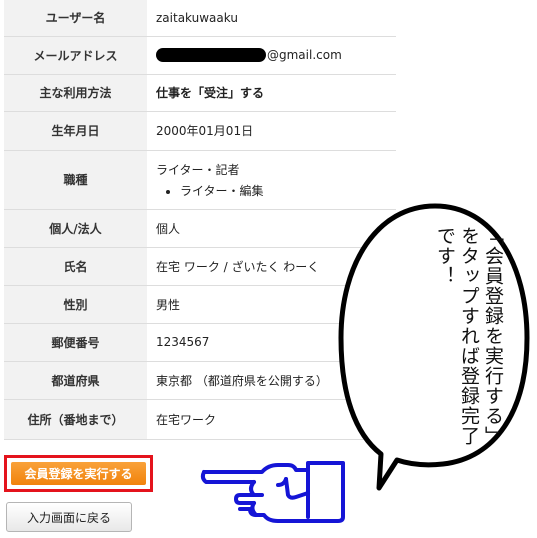 The width and height of the screenshot is (537, 538). What do you see at coordinates (75, 266) in the screenshot?
I see `label-name: 氏名` at bounding box center [75, 266].